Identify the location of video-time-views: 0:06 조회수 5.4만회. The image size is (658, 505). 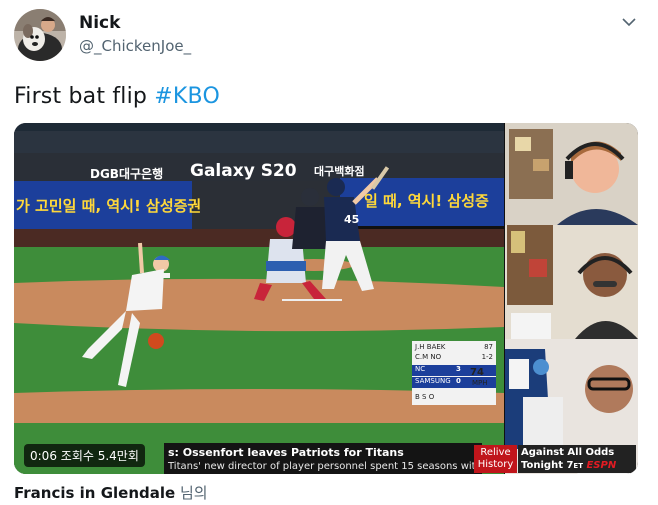
(84, 455).